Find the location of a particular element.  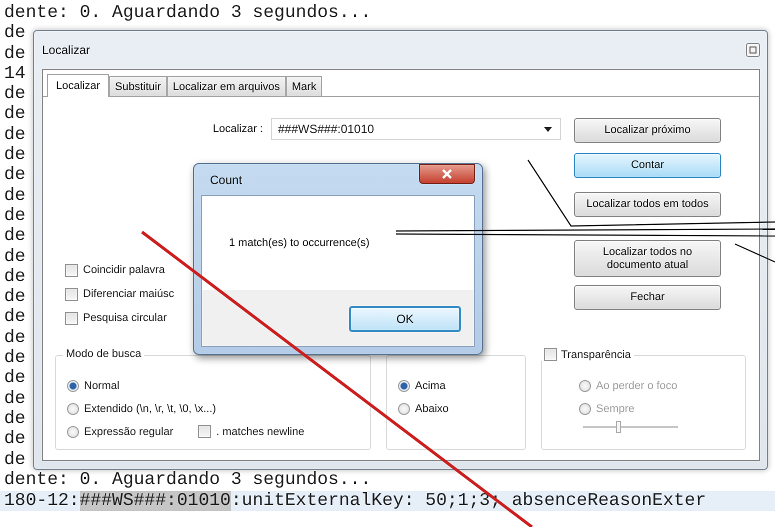

dialog-button: Contar is located at coordinates (647, 165).